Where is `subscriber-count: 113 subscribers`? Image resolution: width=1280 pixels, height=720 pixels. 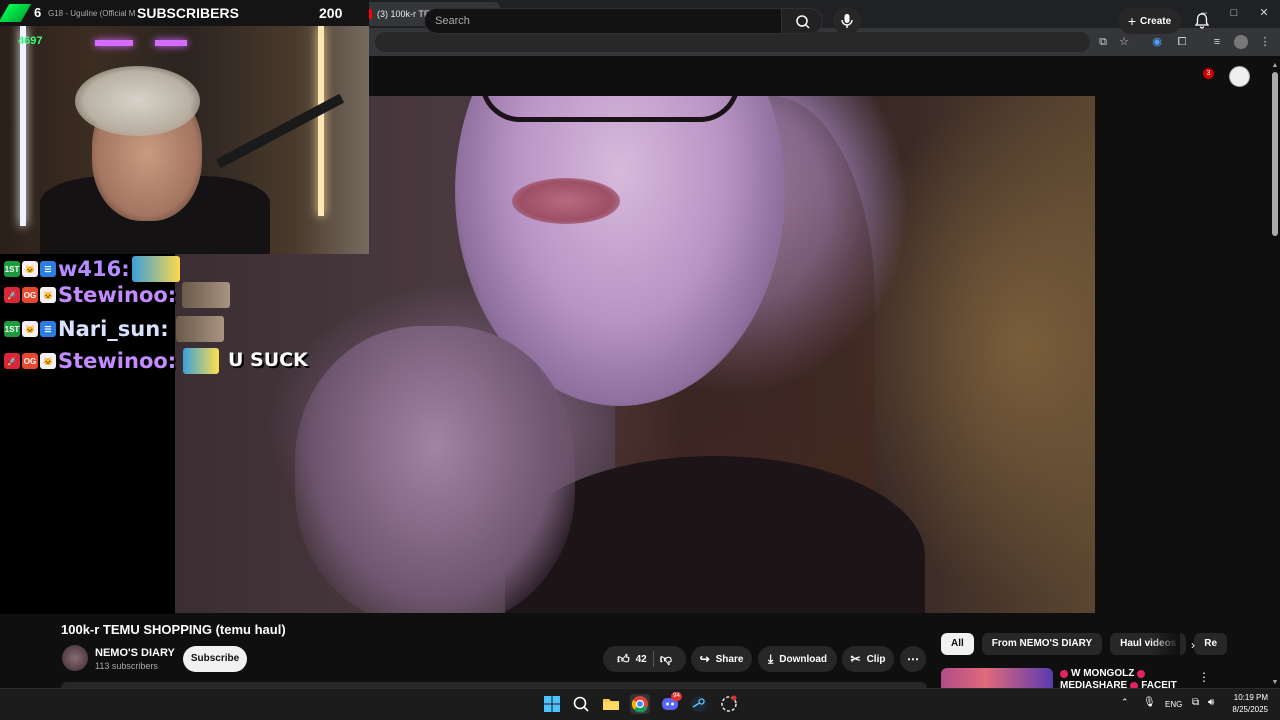 subscriber-count: 113 subscribers is located at coordinates (126, 666).